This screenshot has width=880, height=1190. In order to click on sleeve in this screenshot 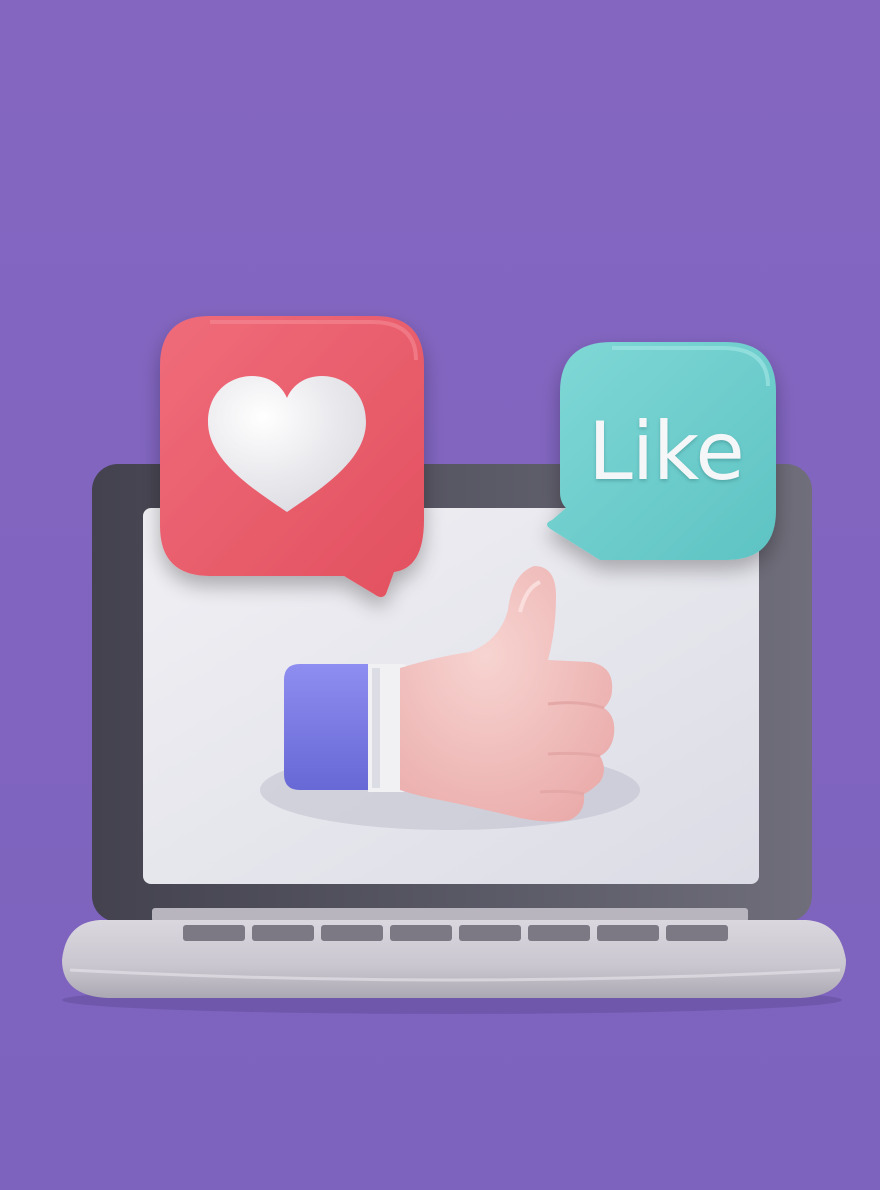, I will do `click(329, 727)`.